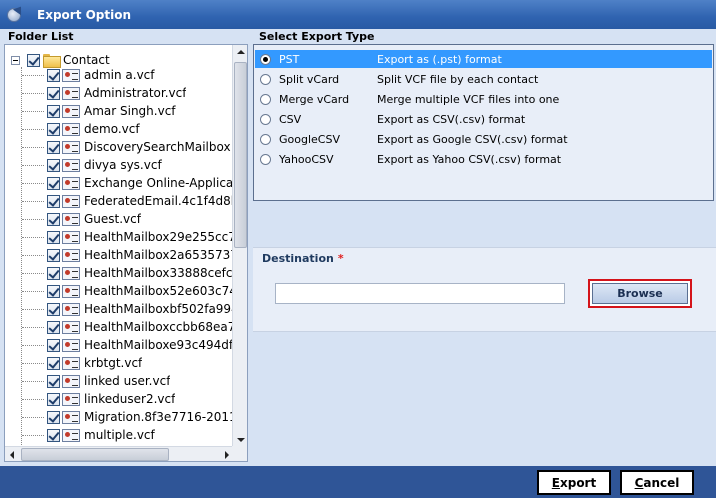 This screenshot has height=498, width=716. What do you see at coordinates (159, 237) in the screenshot?
I see `tree-item-label: HealthMailbox29e255cc740a` at bounding box center [159, 237].